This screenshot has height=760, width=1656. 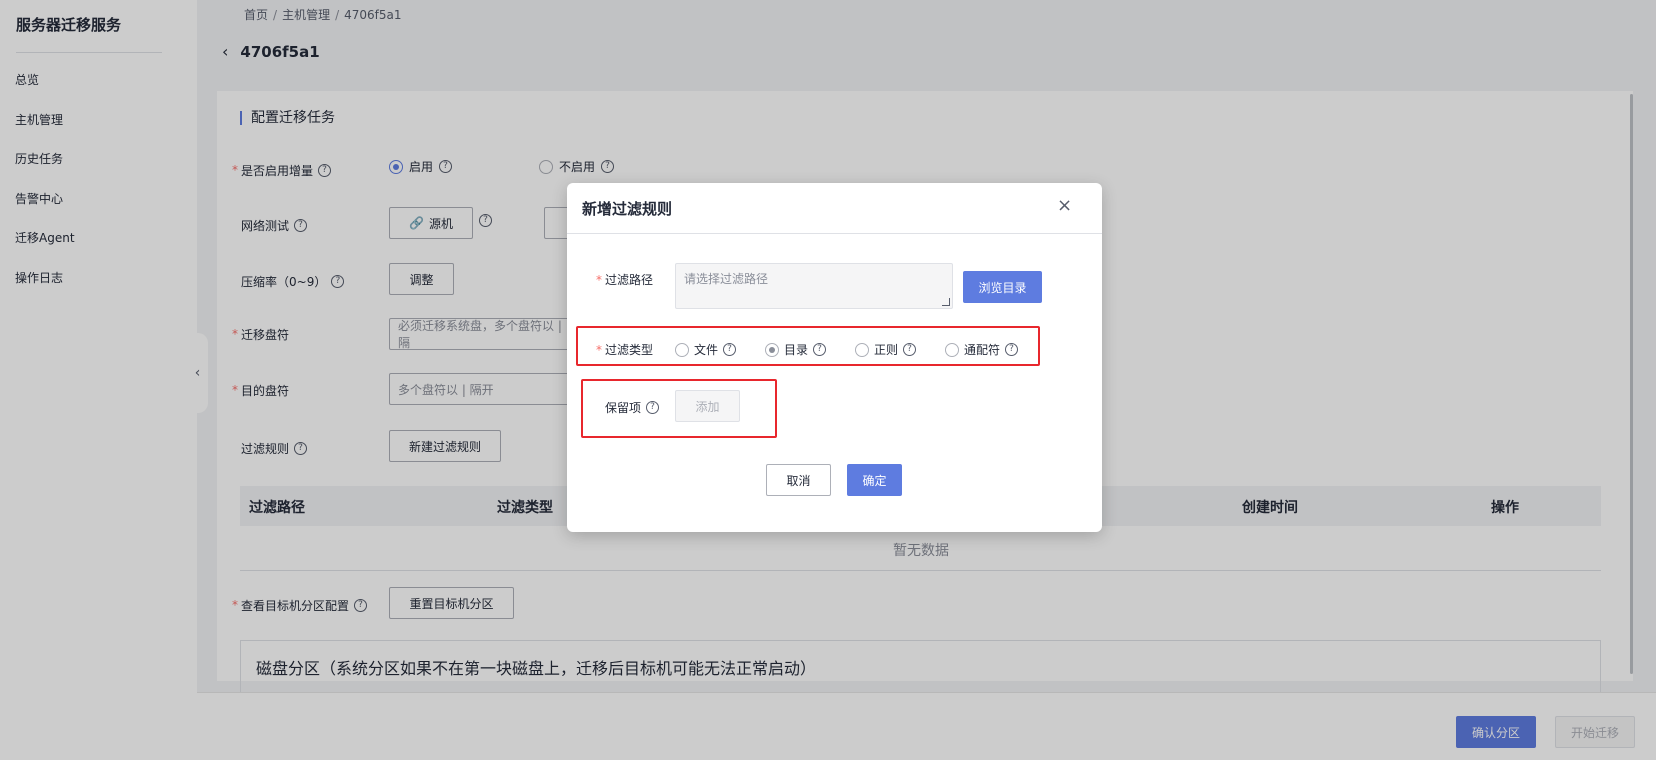 What do you see at coordinates (627, 209) in the screenshot?
I see `dialog-title: 新增过滤规则` at bounding box center [627, 209].